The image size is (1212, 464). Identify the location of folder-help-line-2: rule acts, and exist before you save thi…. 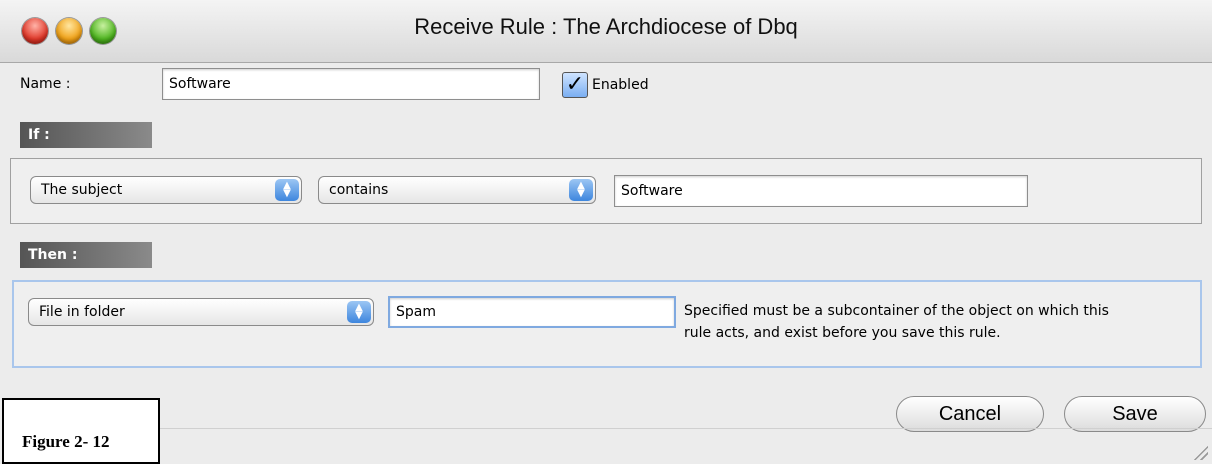
(842, 333).